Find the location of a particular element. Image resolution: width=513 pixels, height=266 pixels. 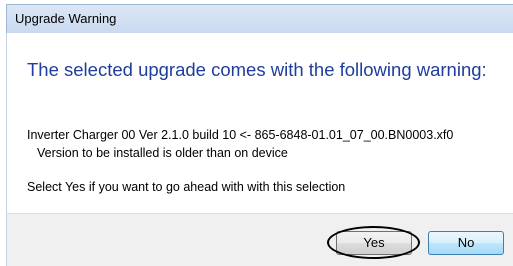

dialog-title: Upgrade Warning is located at coordinates (66, 18).